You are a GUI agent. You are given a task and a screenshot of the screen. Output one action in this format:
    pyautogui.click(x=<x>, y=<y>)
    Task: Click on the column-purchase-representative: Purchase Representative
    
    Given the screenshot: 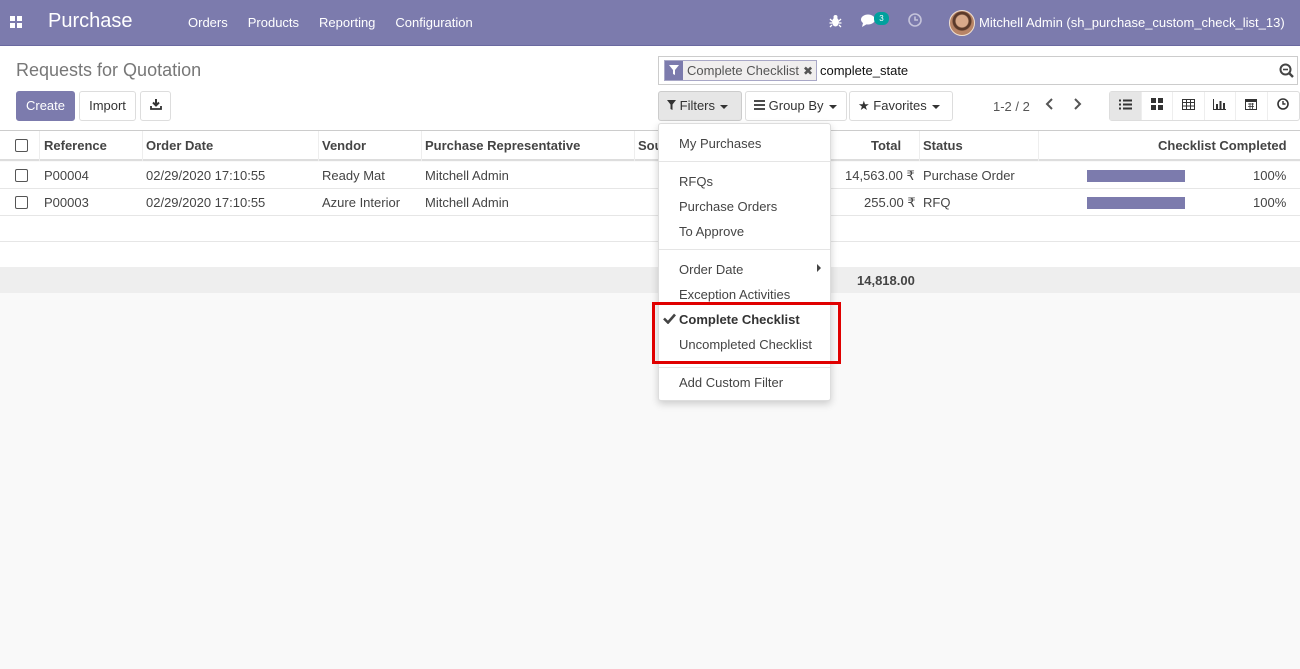 What is the action you would take?
    pyautogui.click(x=502, y=145)
    